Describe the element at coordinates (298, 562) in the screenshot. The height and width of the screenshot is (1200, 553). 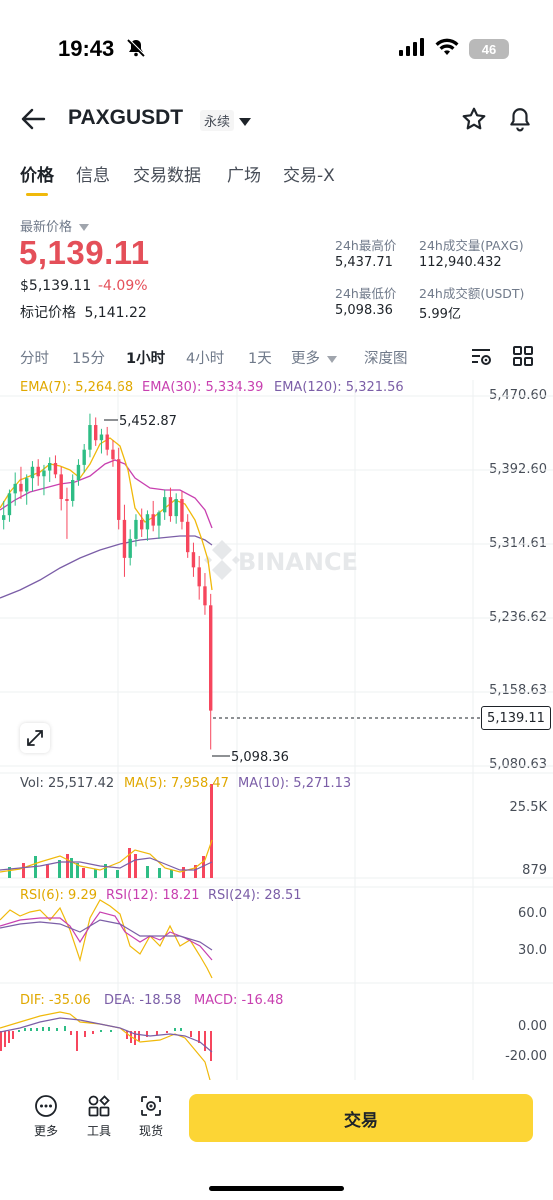
I see `watermark-text: BINANCE` at that location.